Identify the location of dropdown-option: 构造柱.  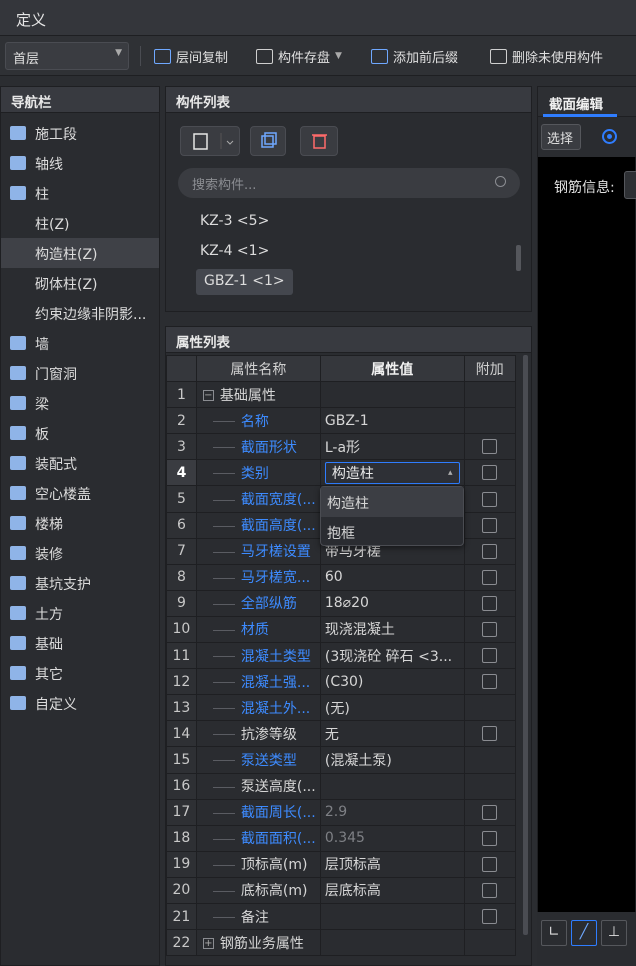
(392, 502).